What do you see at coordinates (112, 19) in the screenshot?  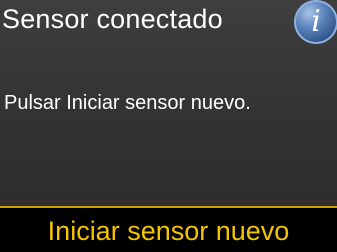 I see `screen-title: Sensor conectado` at bounding box center [112, 19].